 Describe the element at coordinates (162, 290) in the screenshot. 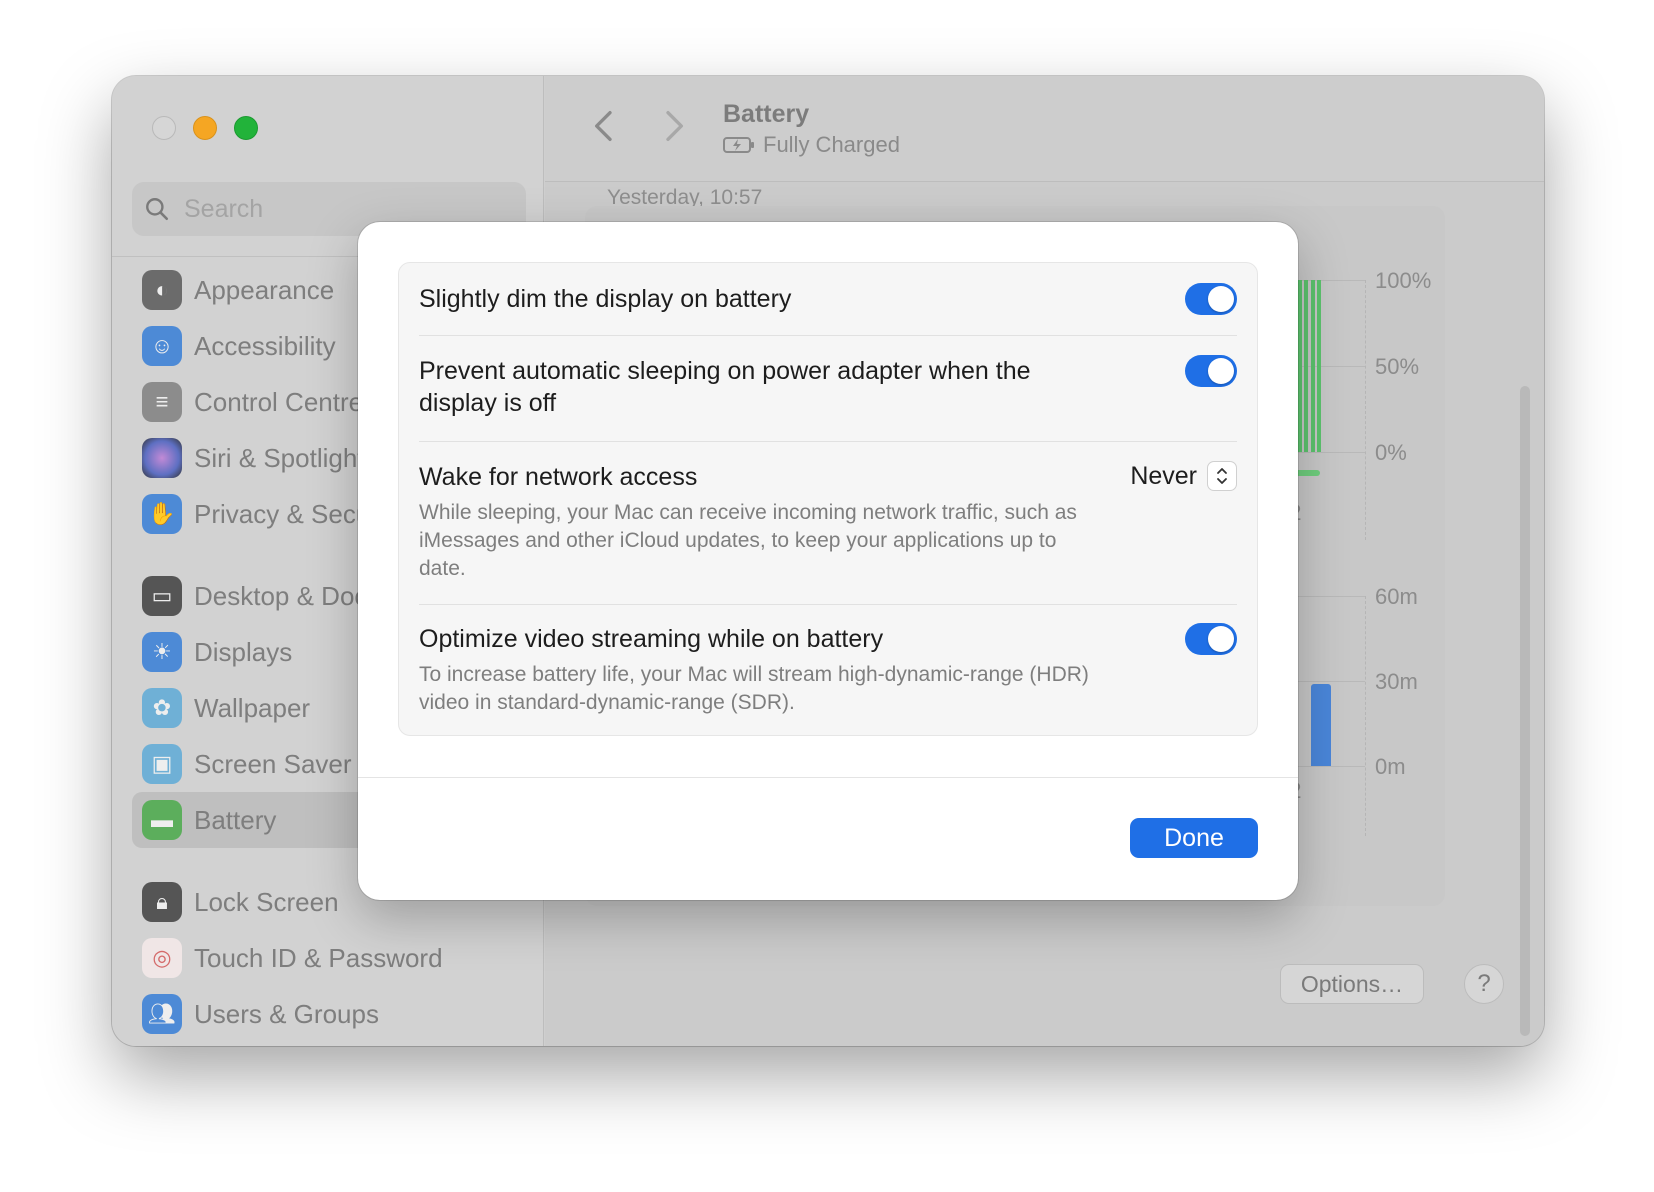

I see `appearance-icon: ◐` at that location.